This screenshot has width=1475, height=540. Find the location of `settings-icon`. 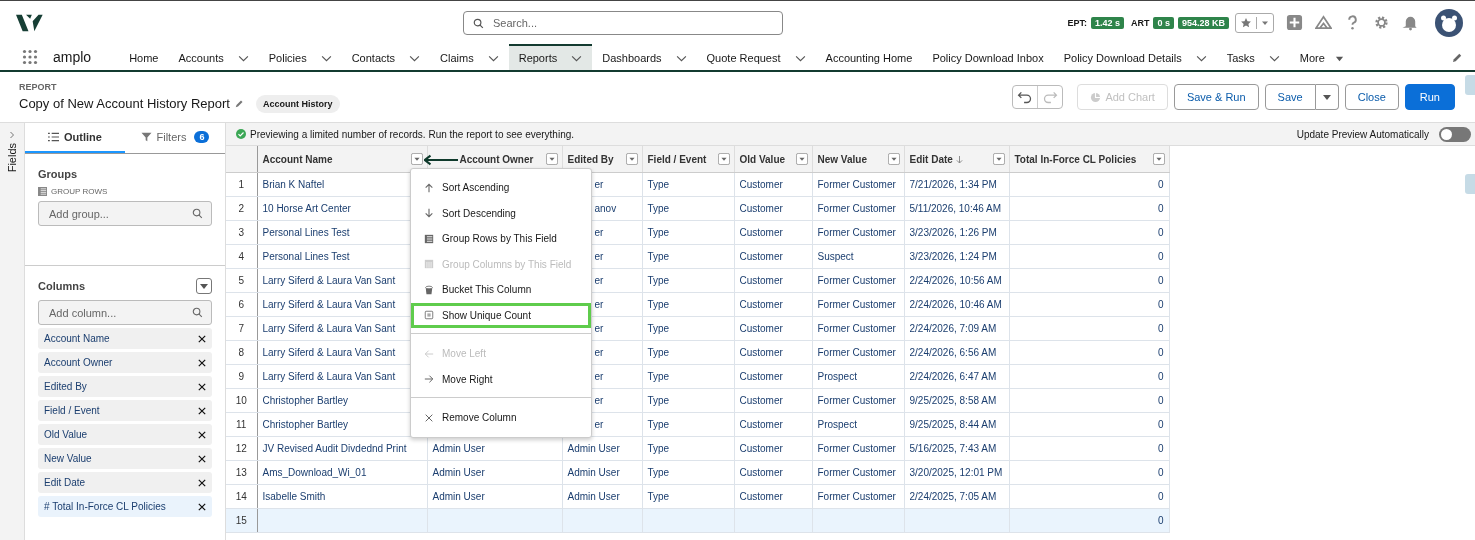

settings-icon is located at coordinates (1381, 22).